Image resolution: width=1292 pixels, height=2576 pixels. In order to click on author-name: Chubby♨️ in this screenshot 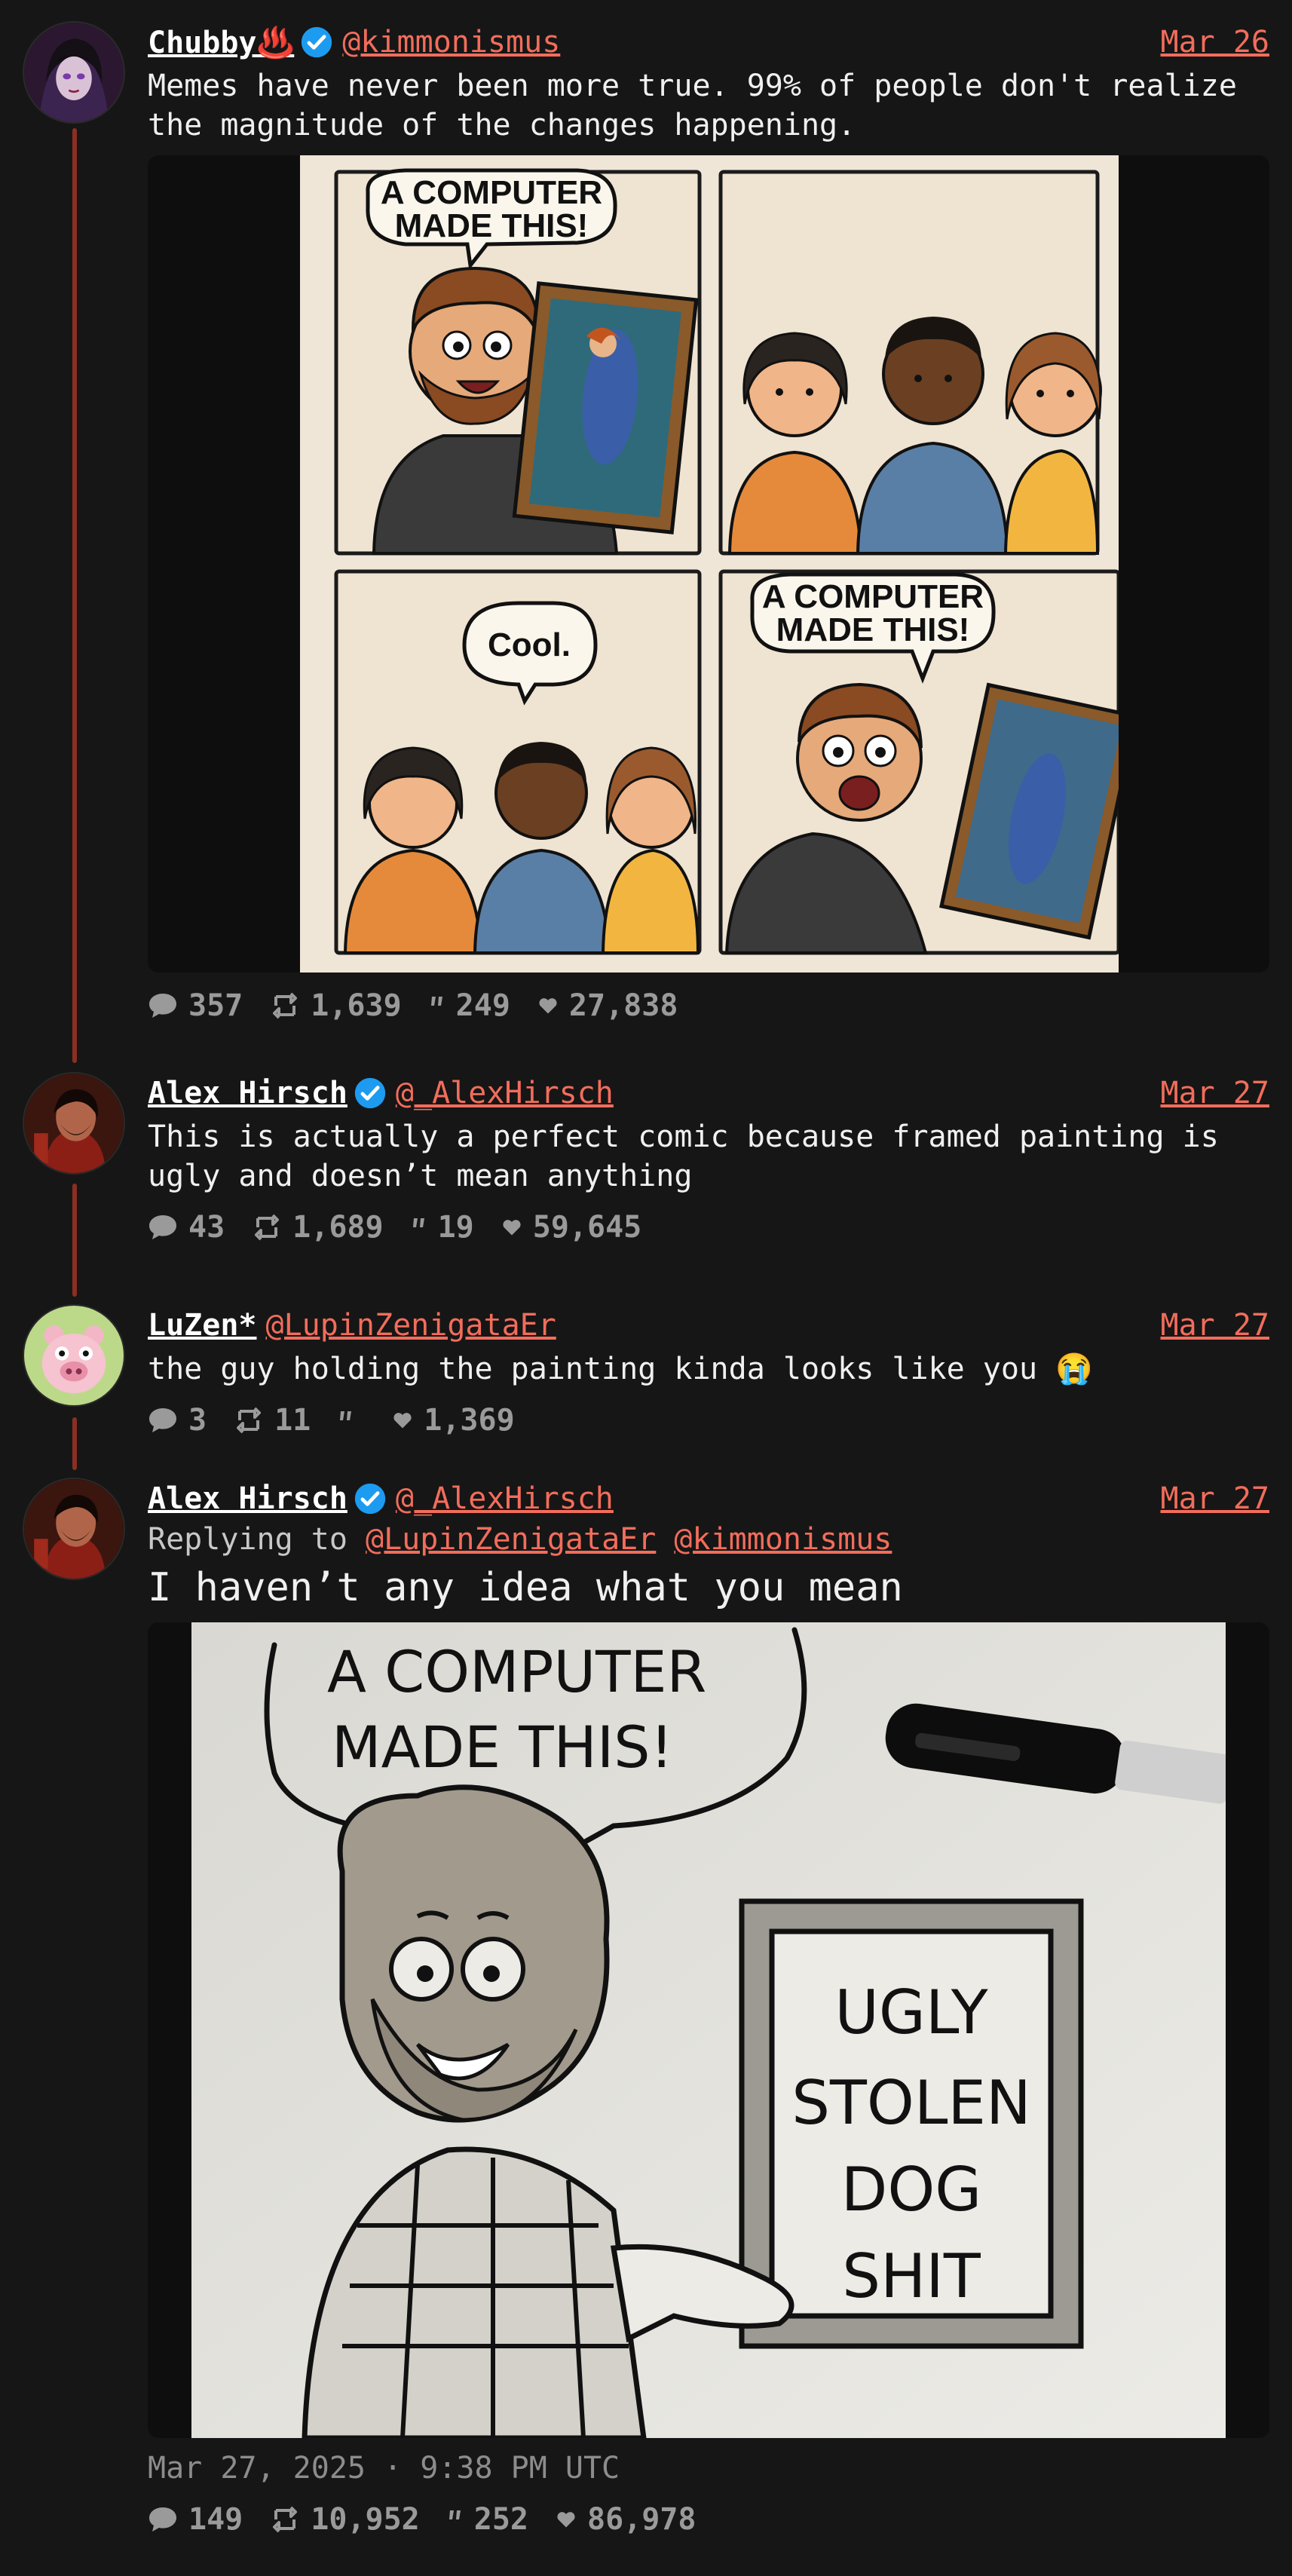, I will do `click(221, 42)`.